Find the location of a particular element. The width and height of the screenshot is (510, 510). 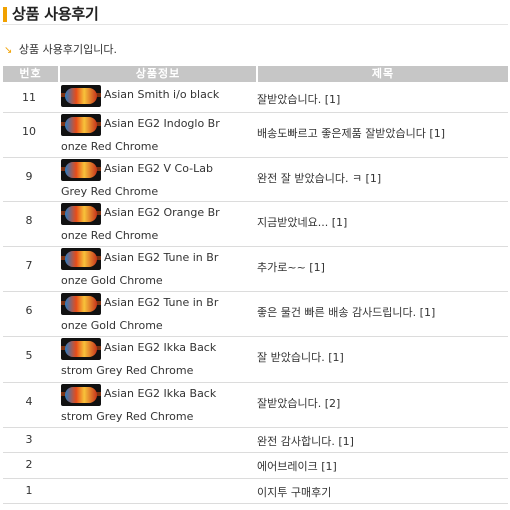

product-name-continued: Grey Red Chrome is located at coordinates (109, 191).